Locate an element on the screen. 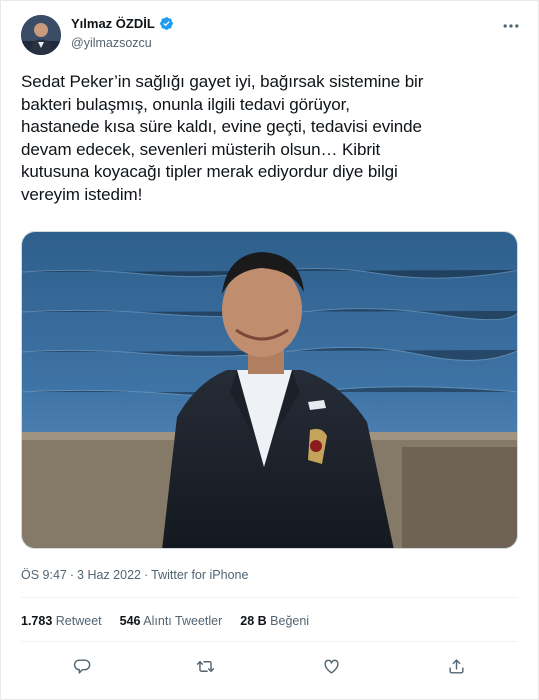 The height and width of the screenshot is (700, 539). stat-count: 1.783 is located at coordinates (37, 621).